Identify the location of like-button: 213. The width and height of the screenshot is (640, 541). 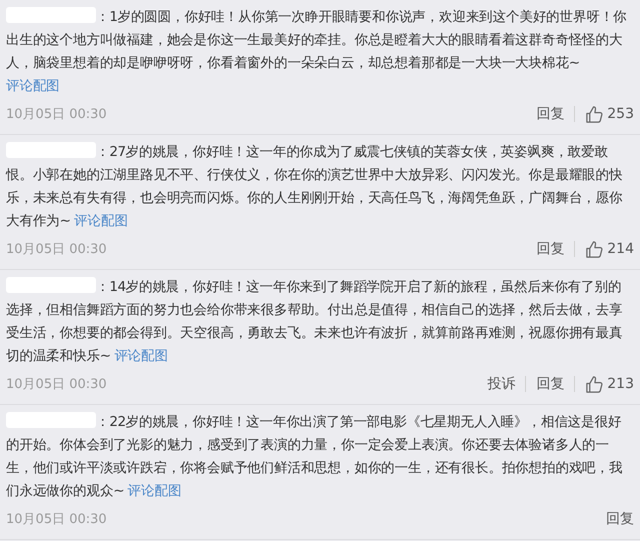
(609, 384).